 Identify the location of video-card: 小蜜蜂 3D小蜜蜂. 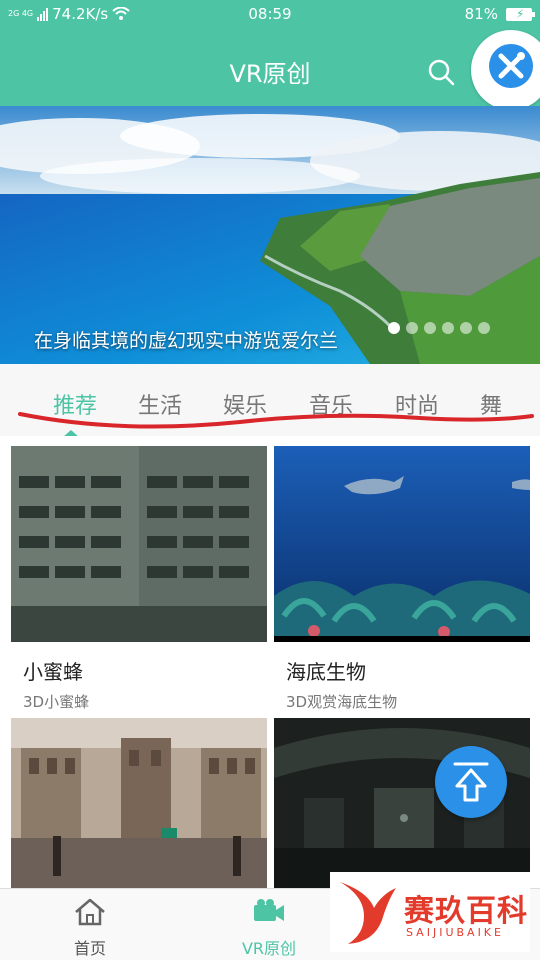
(139, 579).